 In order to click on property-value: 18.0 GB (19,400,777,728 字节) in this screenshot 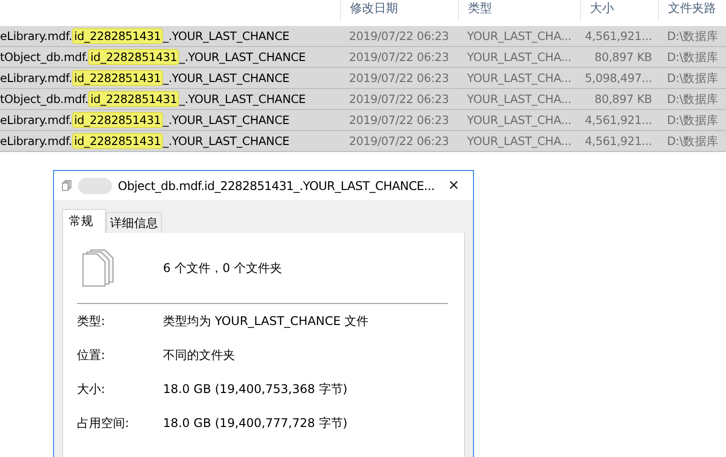, I will do `click(255, 423)`.